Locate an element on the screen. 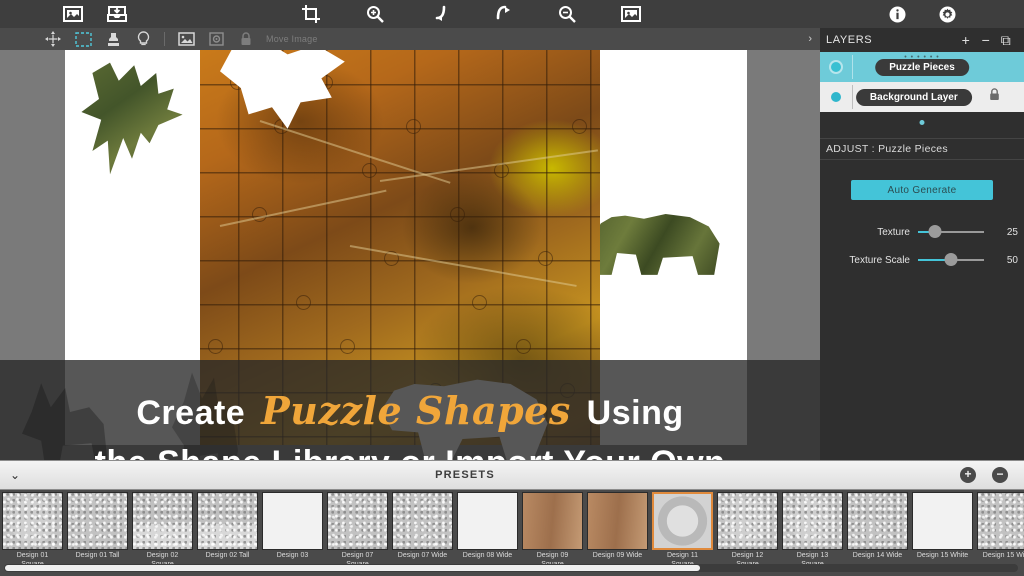 The image size is (1024, 576). layer-row-divider is located at coordinates (852, 97).